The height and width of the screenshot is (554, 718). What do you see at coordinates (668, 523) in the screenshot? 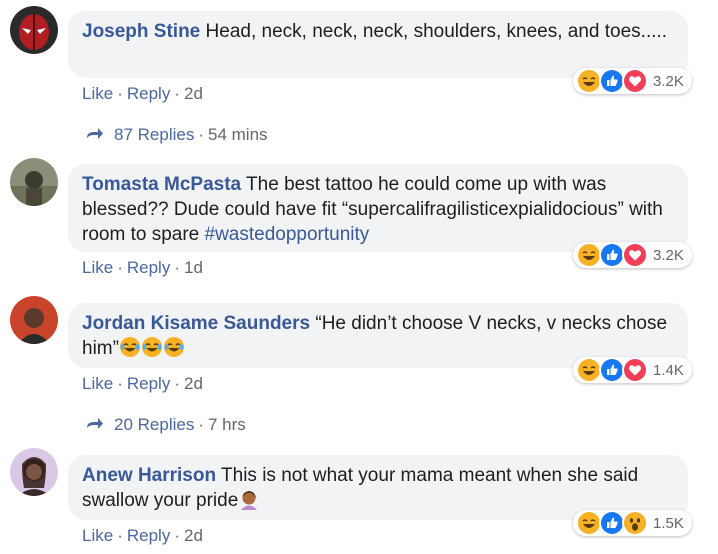
I see `reaction-count: 1.5K` at bounding box center [668, 523].